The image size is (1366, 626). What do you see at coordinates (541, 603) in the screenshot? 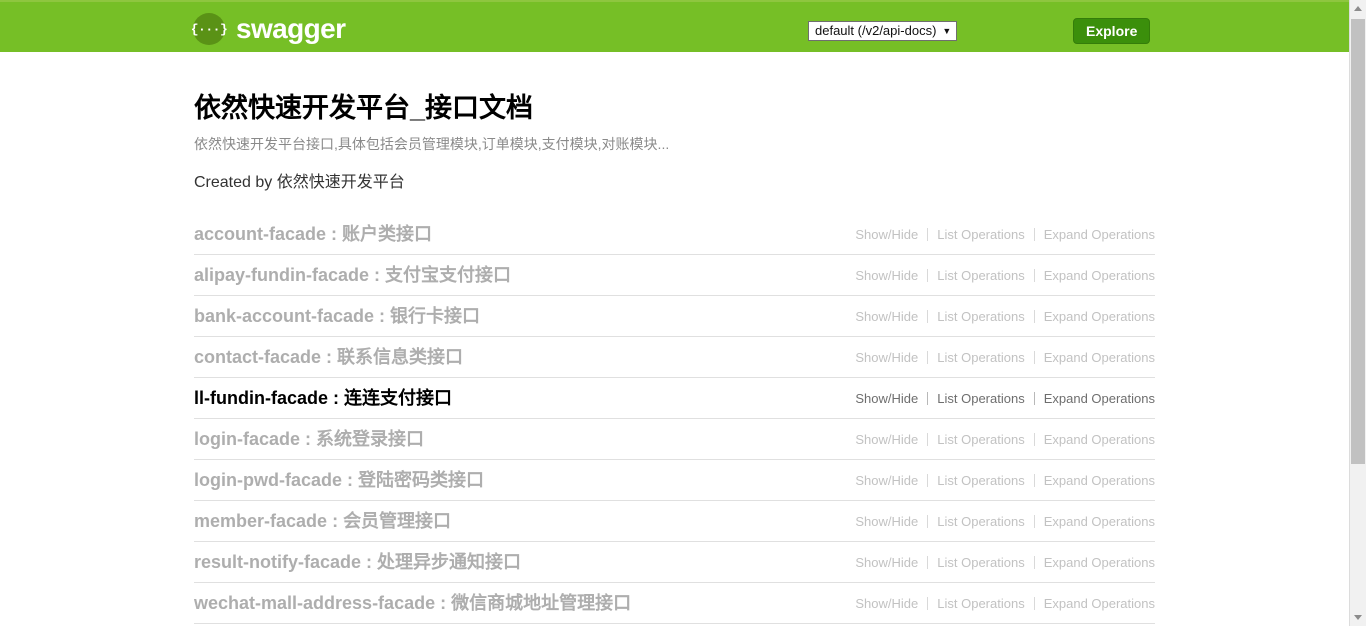
I see `resource-description: 微信商城地址管理接口` at bounding box center [541, 603].